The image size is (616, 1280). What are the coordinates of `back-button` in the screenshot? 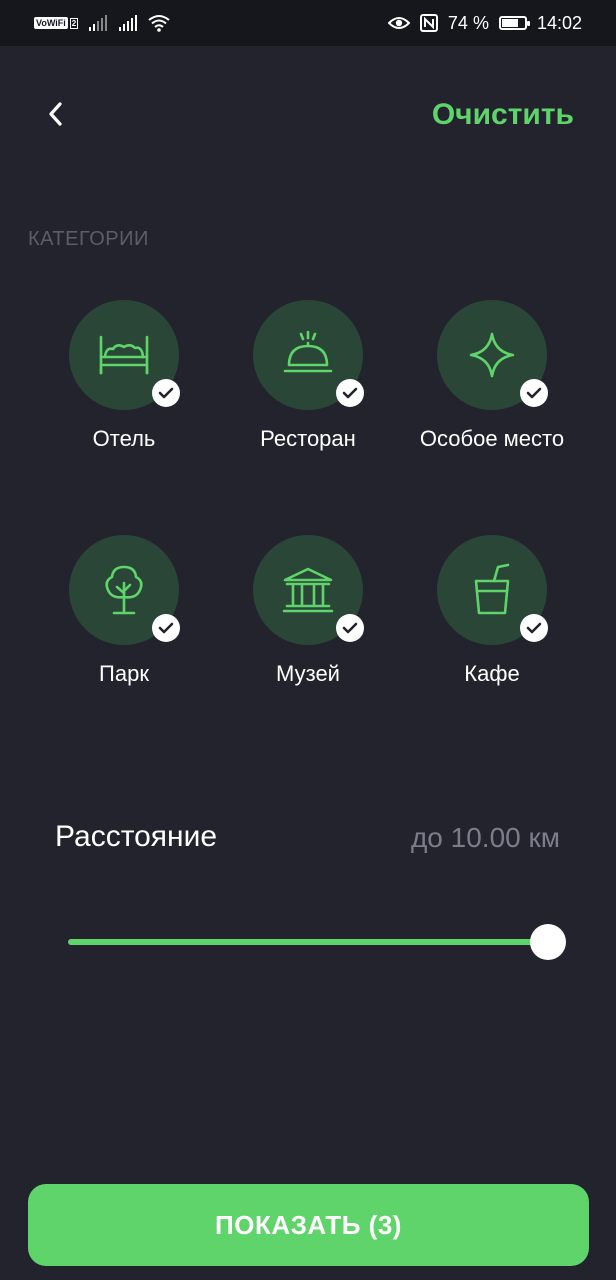 It's located at (56, 114).